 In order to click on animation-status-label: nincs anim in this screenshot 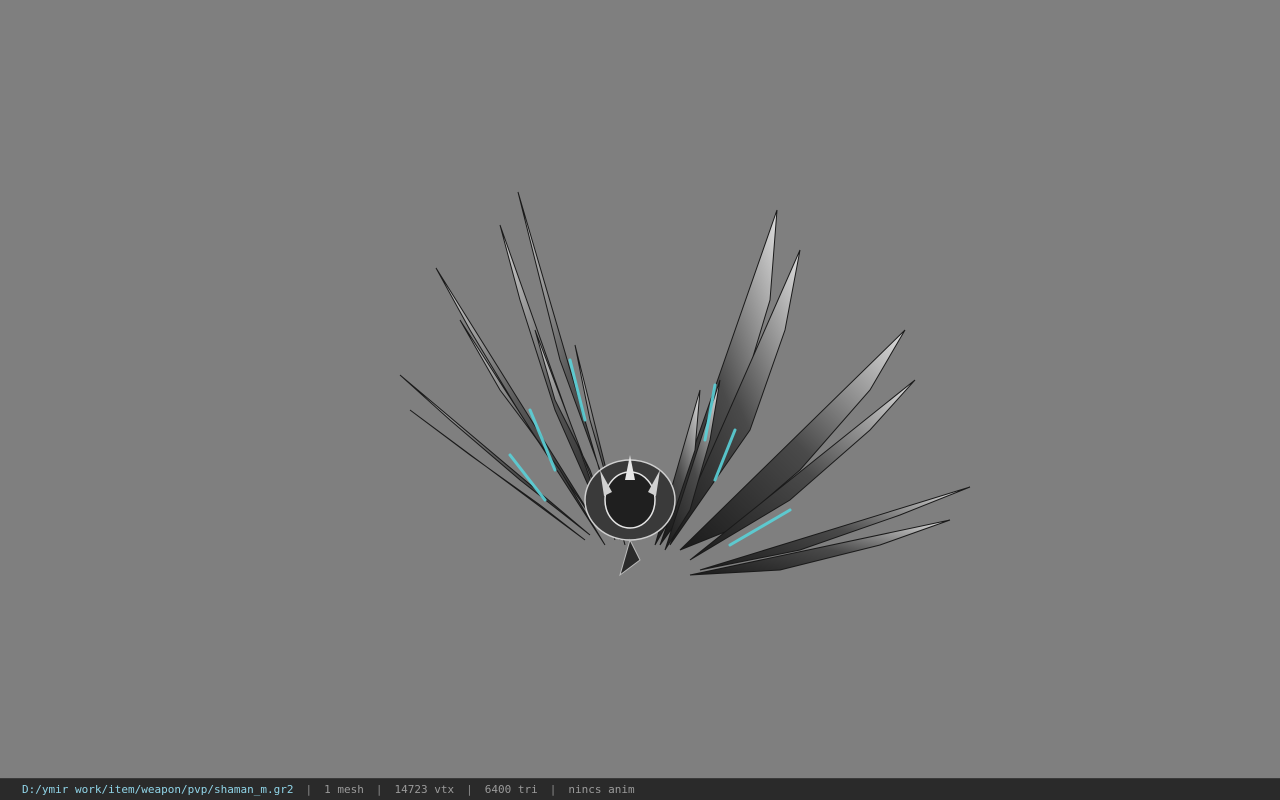, I will do `click(601, 789)`.